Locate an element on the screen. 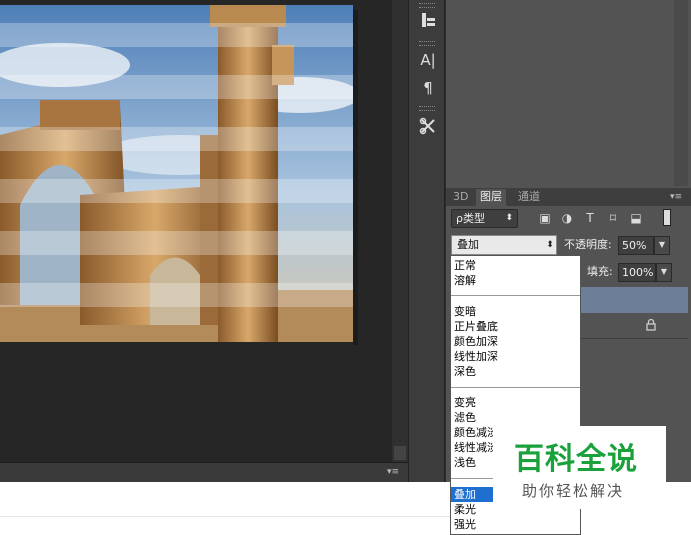  blend-option-color-dodge: 颜色减淡 is located at coordinates (476, 432).